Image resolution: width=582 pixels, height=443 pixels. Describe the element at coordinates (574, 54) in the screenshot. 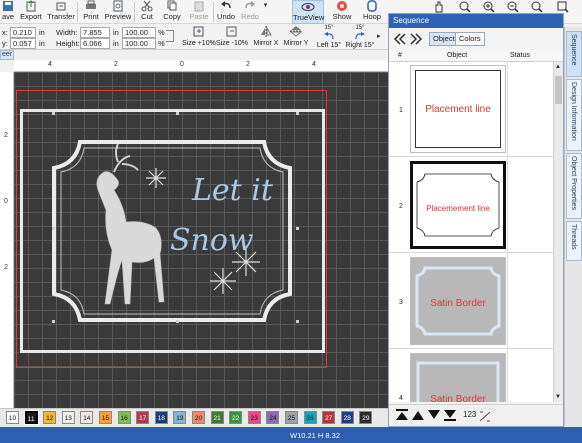

I see `tab-sequence: Sequence` at that location.